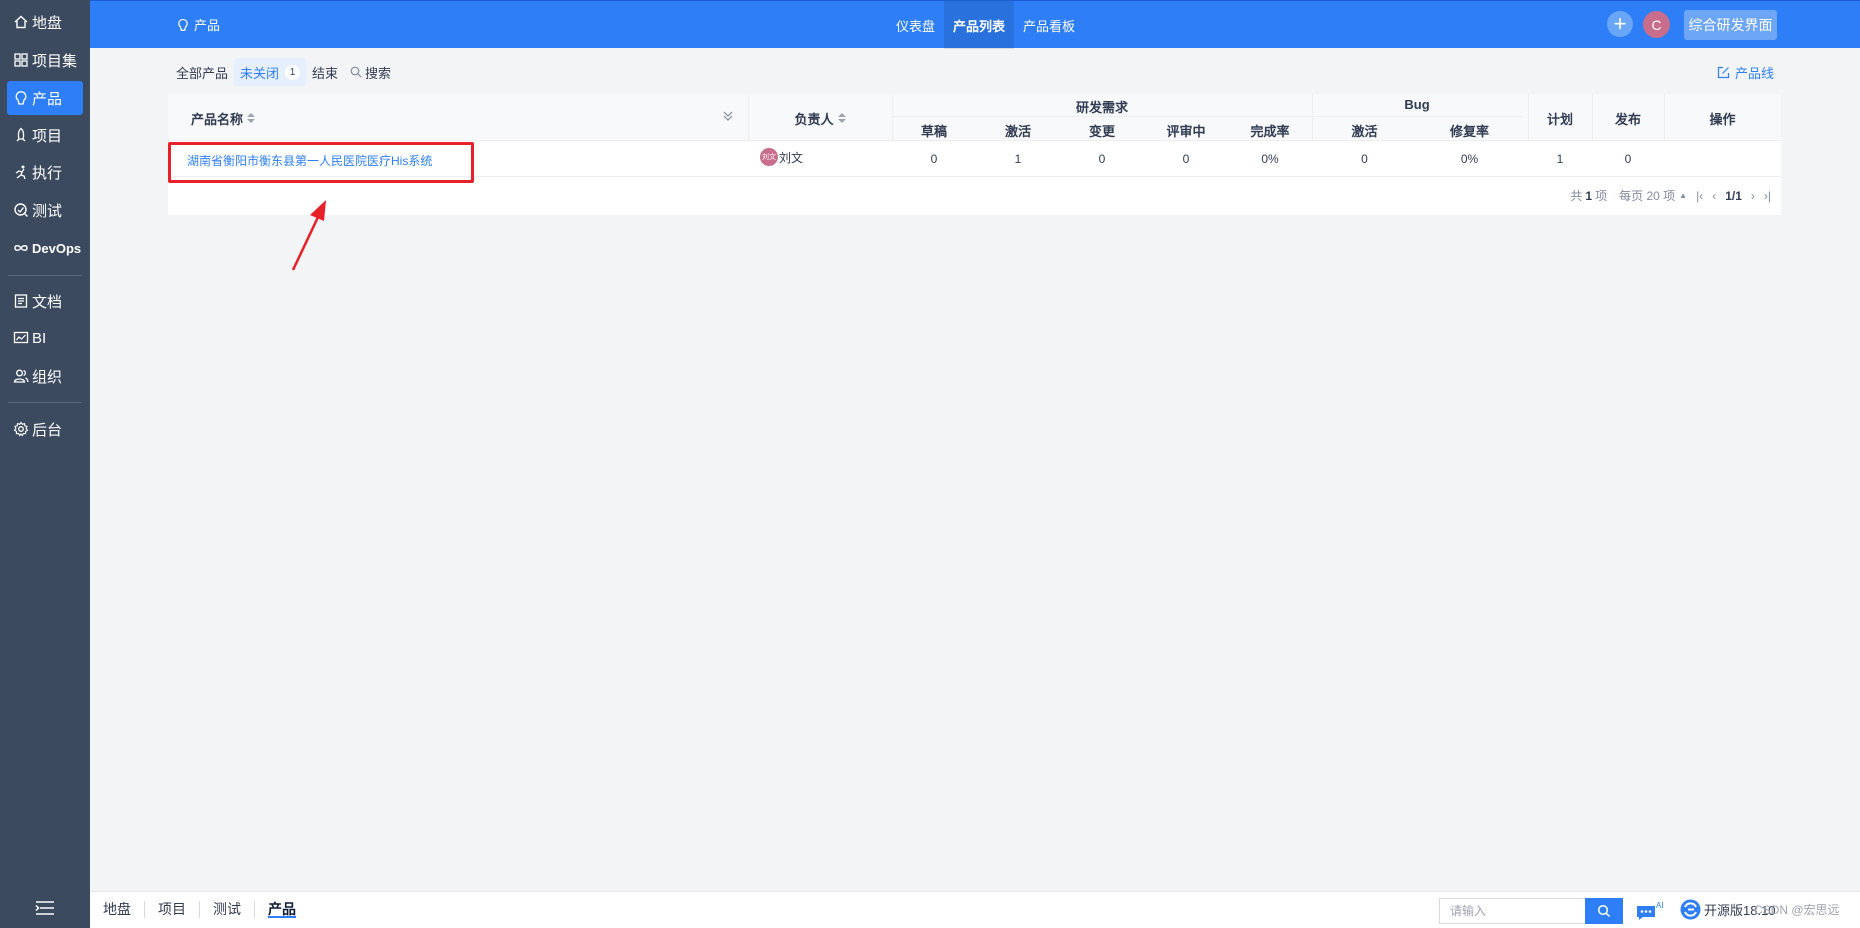 This screenshot has height=928, width=1860. Describe the element at coordinates (45, 301) in the screenshot. I see `sidebar-item-doc: 文档` at that location.